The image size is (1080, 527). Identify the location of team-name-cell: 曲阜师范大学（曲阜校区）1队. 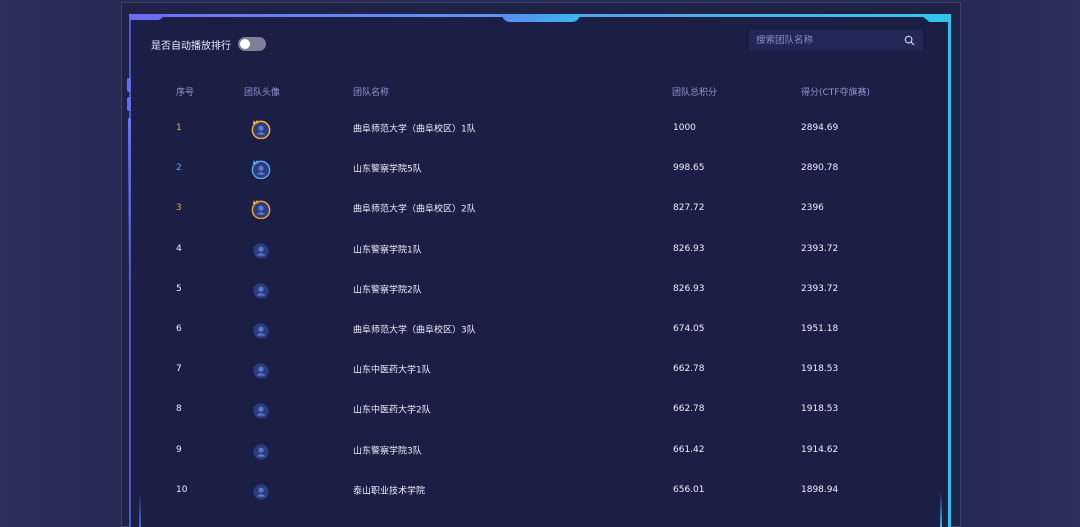
(414, 129).